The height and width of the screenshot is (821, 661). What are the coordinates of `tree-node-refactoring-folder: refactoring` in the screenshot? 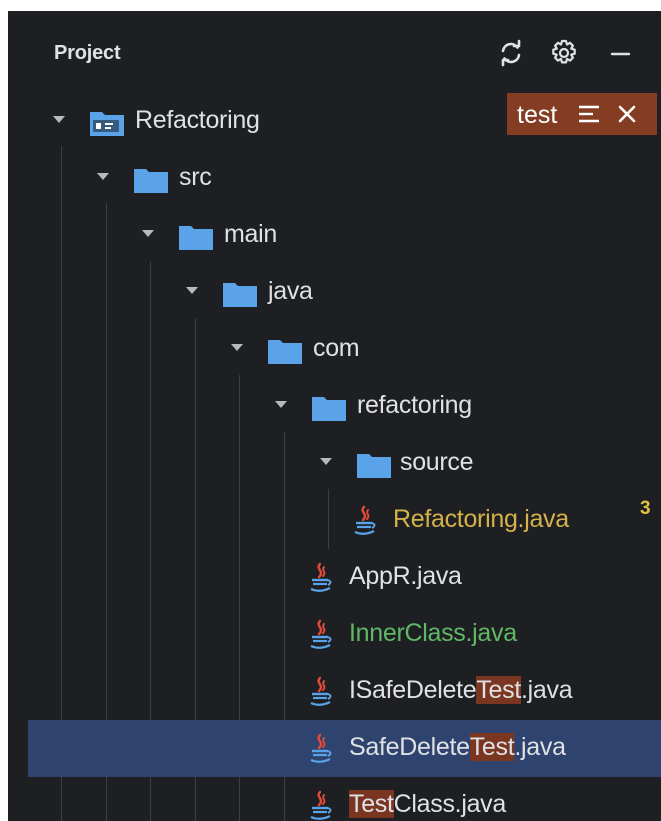 It's located at (334, 406).